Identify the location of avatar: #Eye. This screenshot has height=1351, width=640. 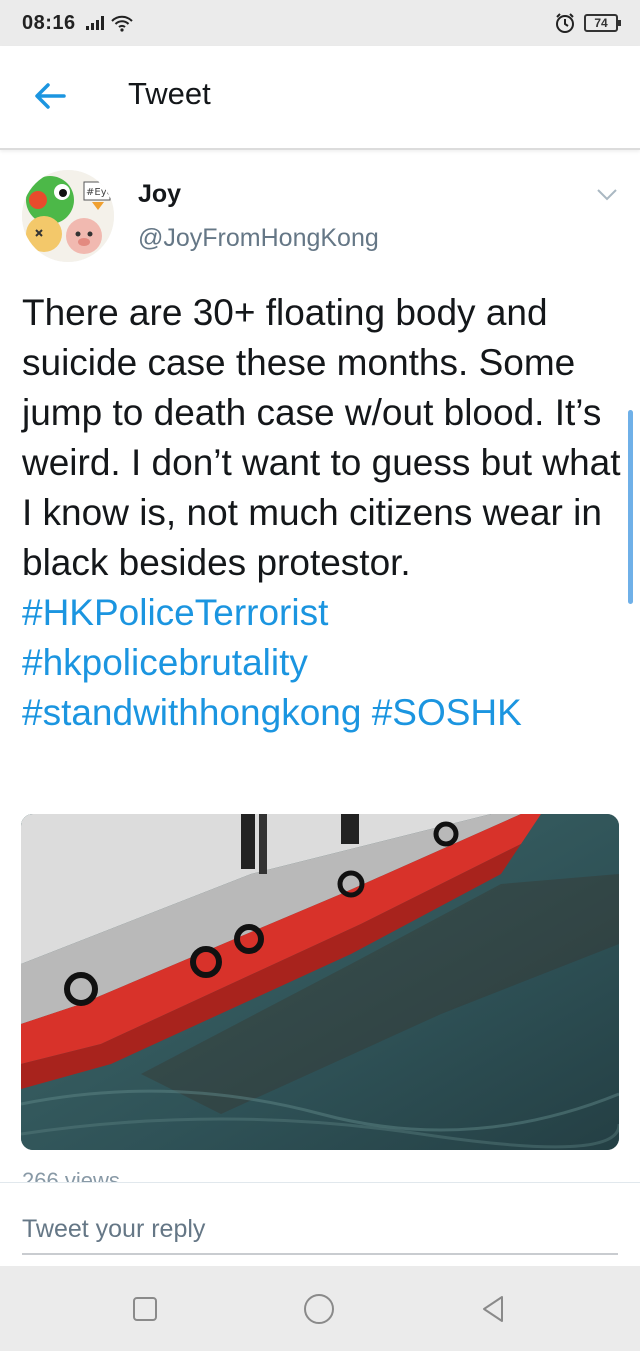
(68, 216).